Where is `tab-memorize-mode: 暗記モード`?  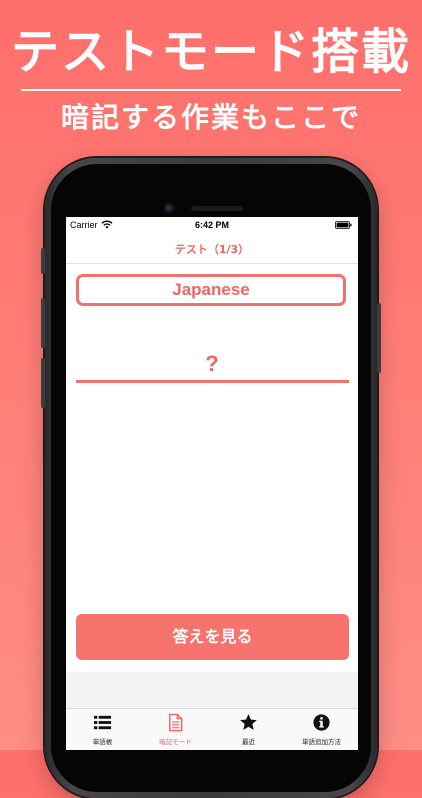 tab-memorize-mode: 暗記モード is located at coordinates (175, 729).